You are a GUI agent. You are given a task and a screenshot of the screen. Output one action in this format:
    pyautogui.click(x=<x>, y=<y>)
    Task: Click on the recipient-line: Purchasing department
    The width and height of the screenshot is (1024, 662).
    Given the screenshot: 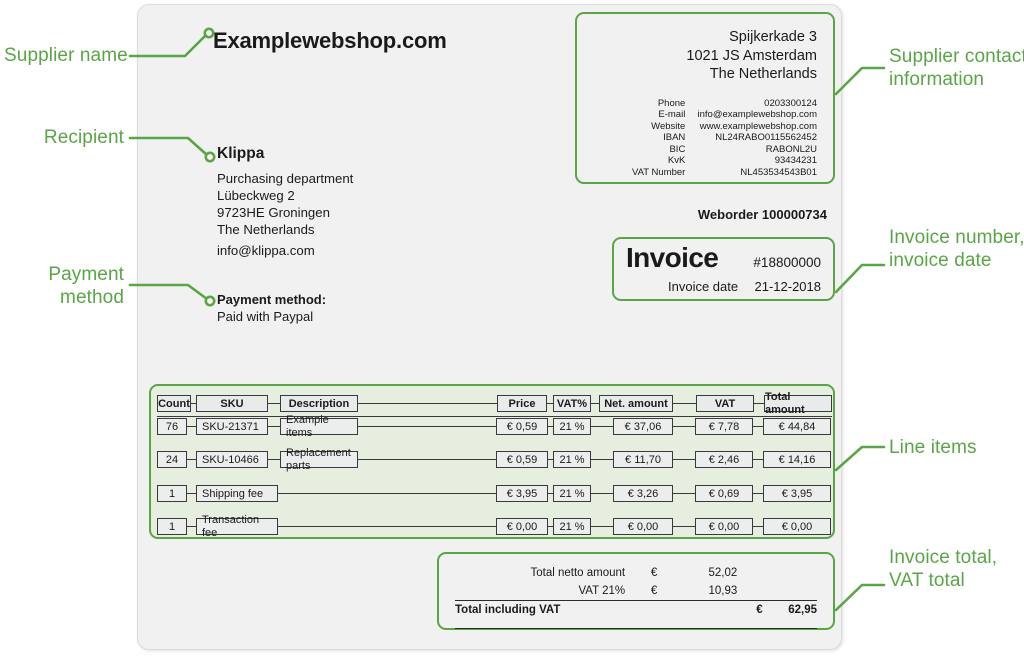 What is the action you would take?
    pyautogui.click(x=285, y=178)
    